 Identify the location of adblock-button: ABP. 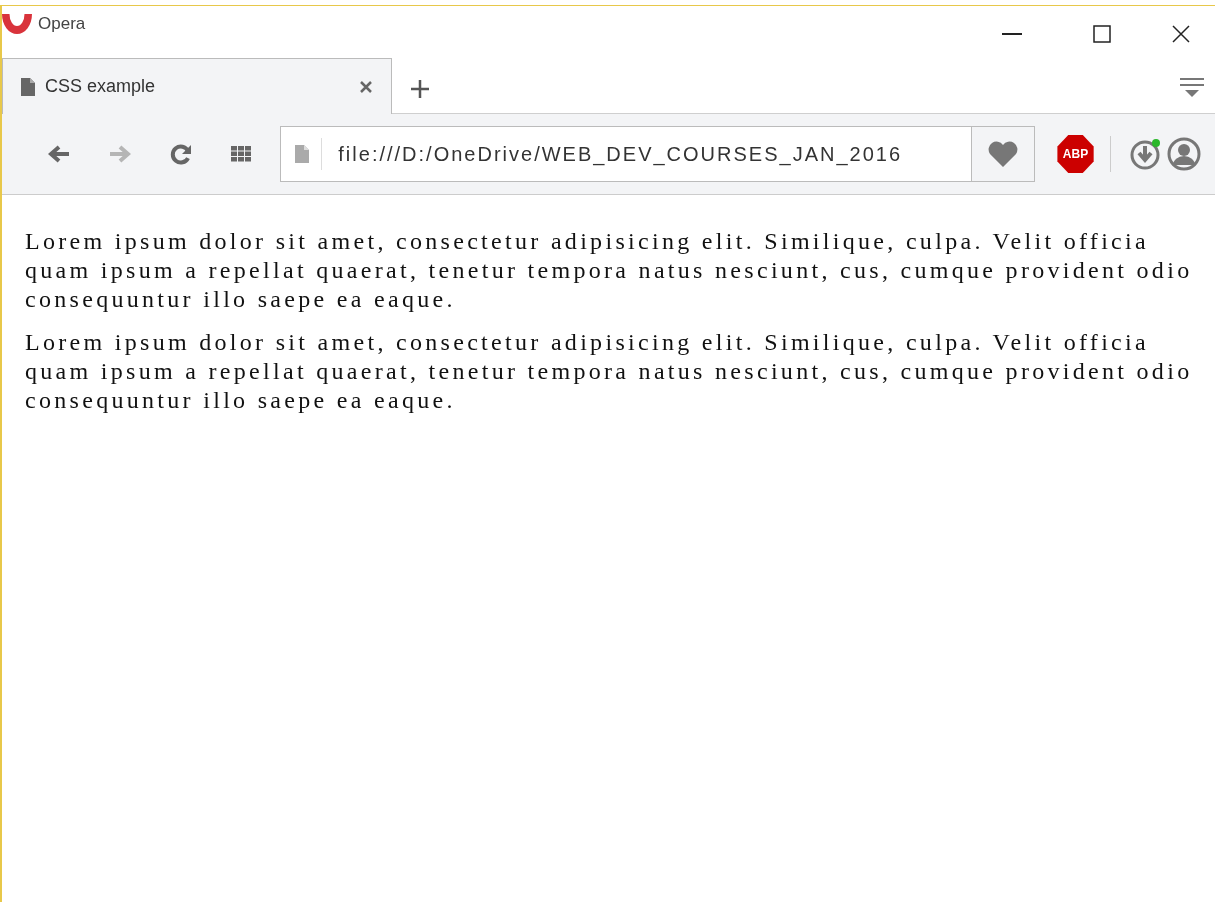
(1075, 154).